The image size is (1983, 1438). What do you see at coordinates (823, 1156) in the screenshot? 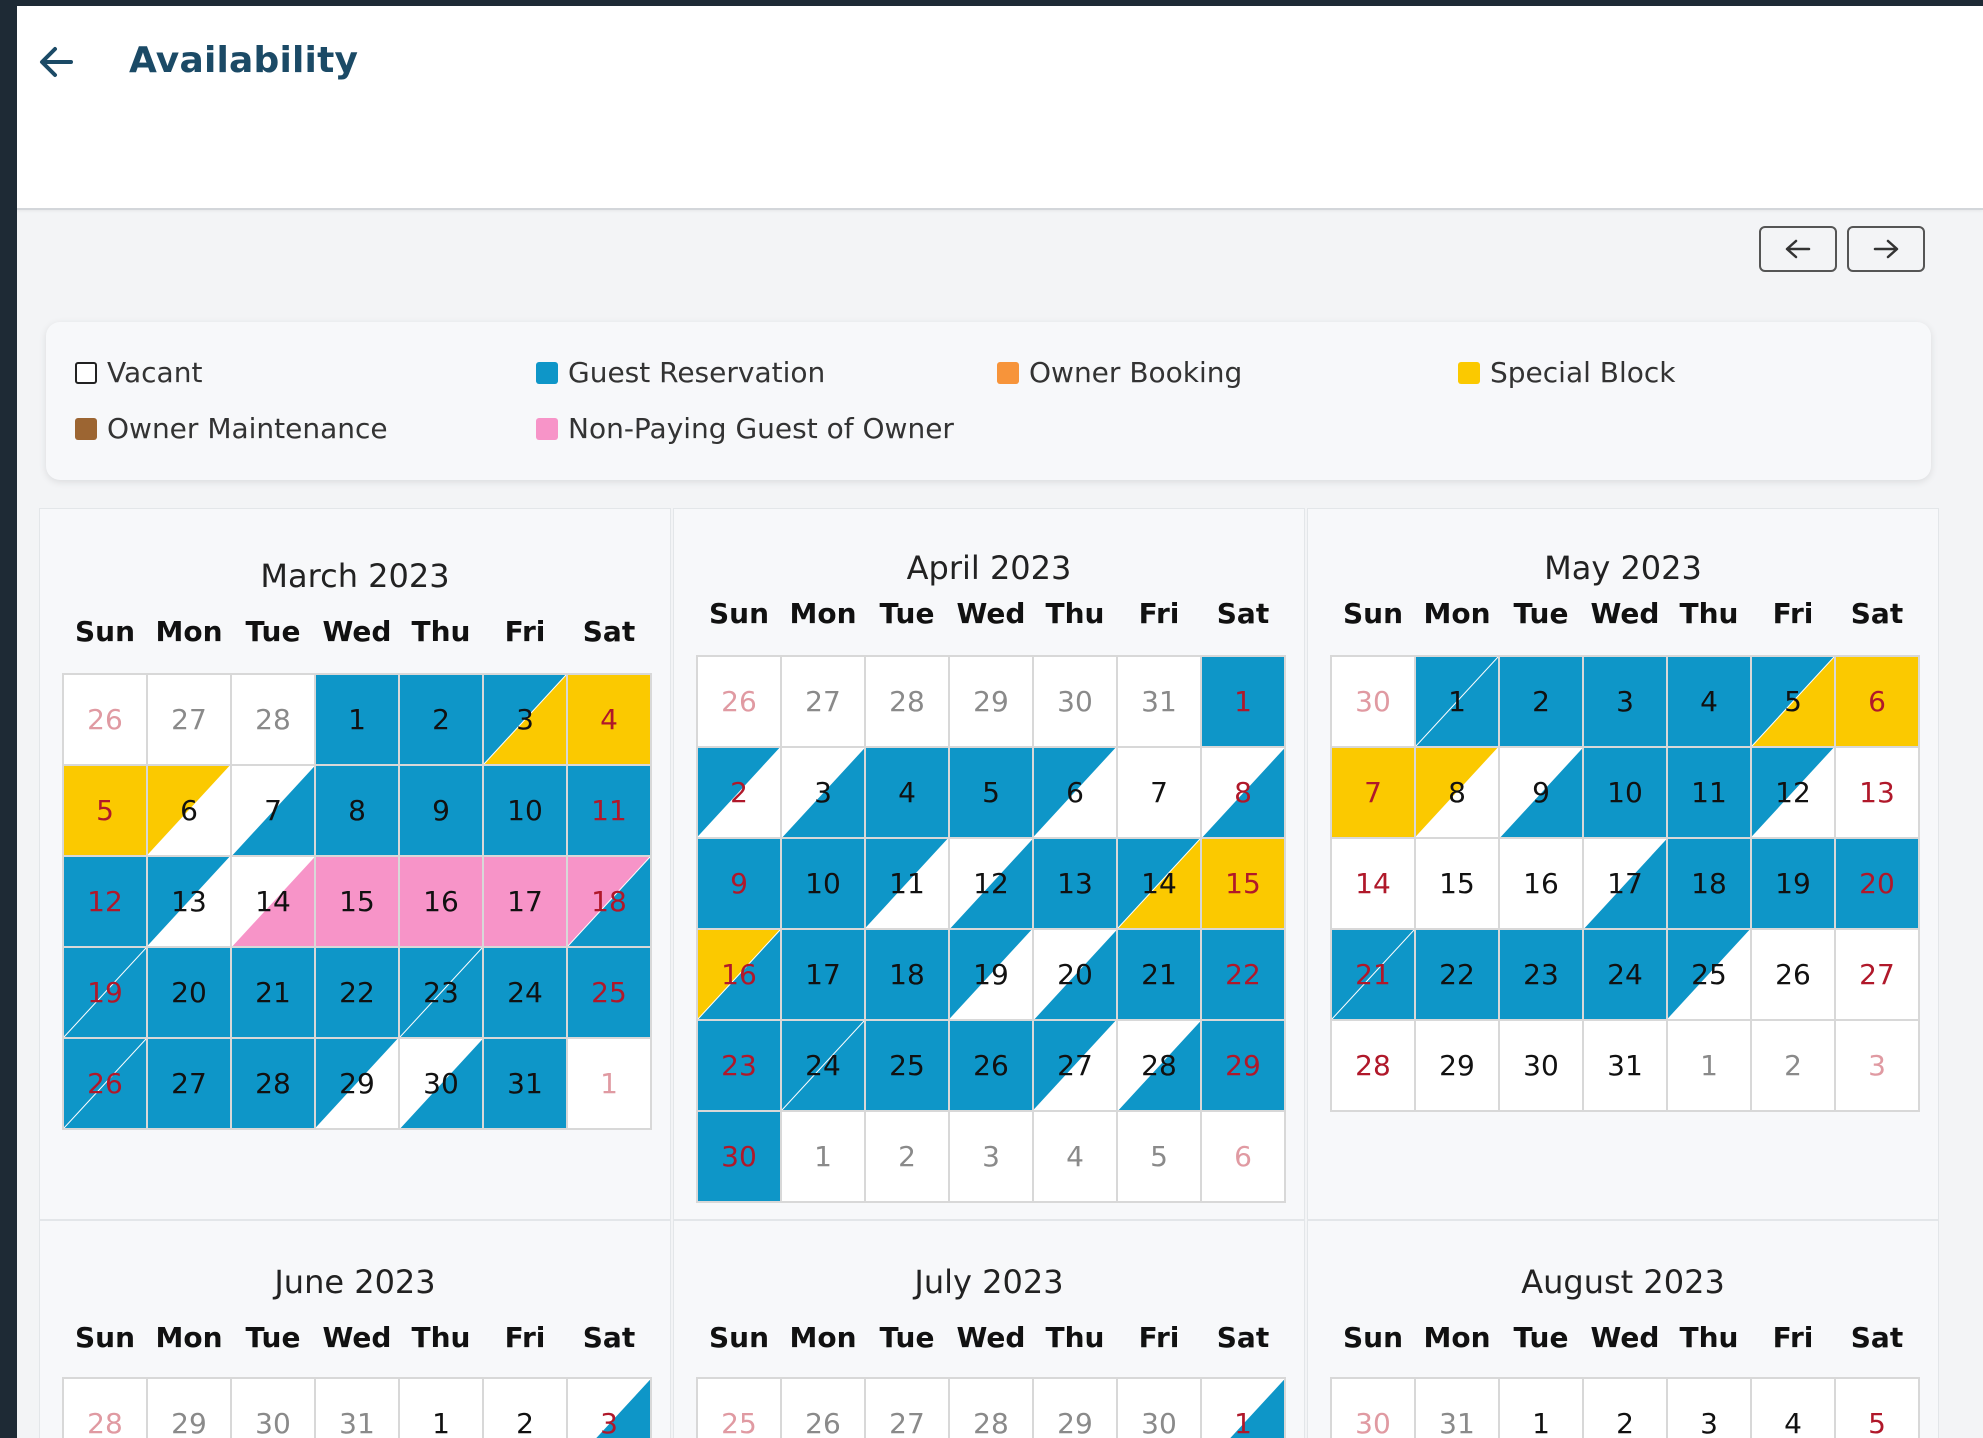
I see `day-cell-outside-month: 1` at bounding box center [823, 1156].